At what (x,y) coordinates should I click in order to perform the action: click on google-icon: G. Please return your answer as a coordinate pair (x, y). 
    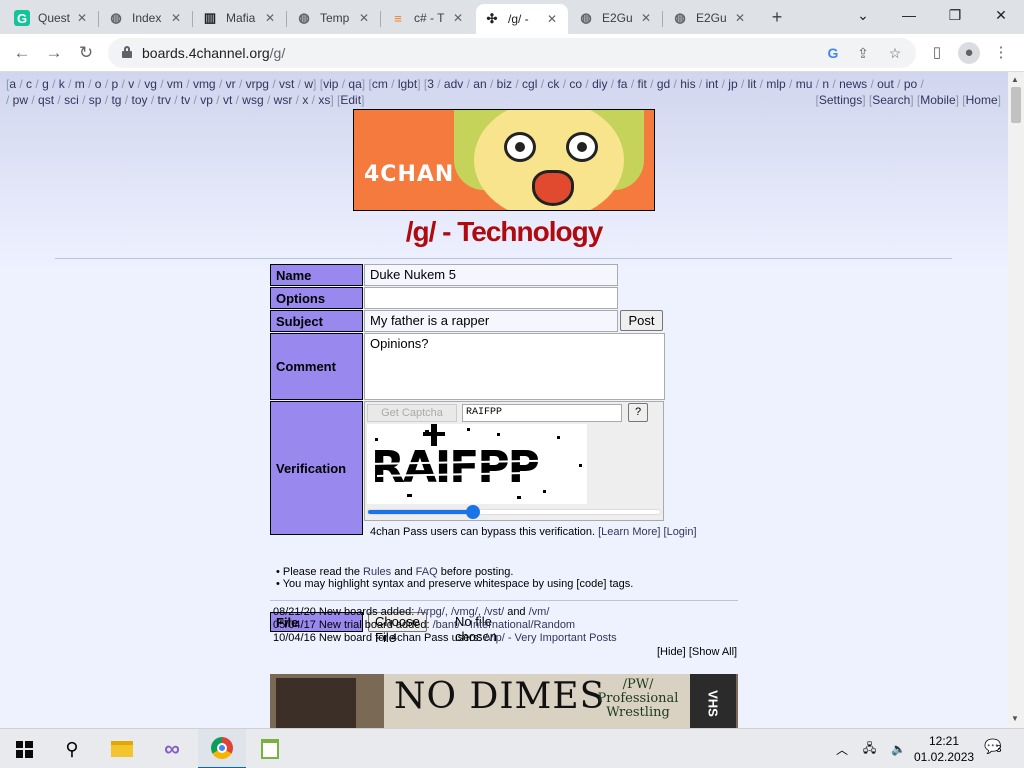
    Looking at the image, I should click on (833, 53).